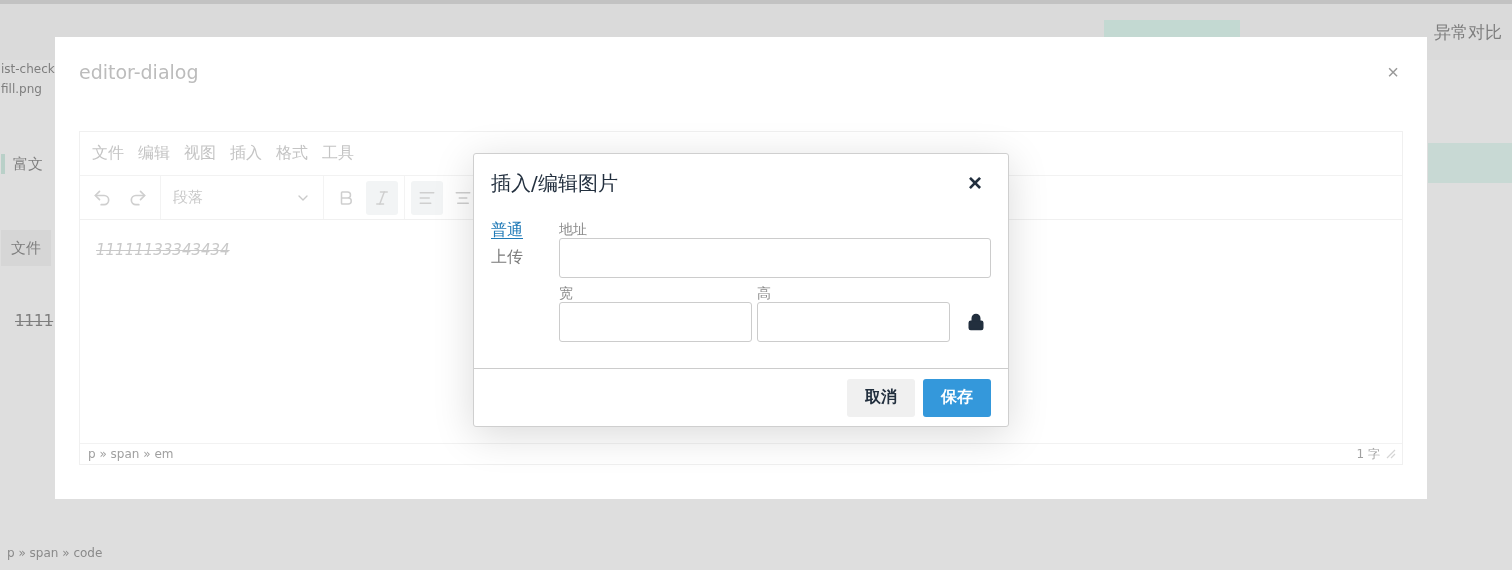 The image size is (1512, 570). What do you see at coordinates (655, 322) in the screenshot?
I see `width-input` at bounding box center [655, 322].